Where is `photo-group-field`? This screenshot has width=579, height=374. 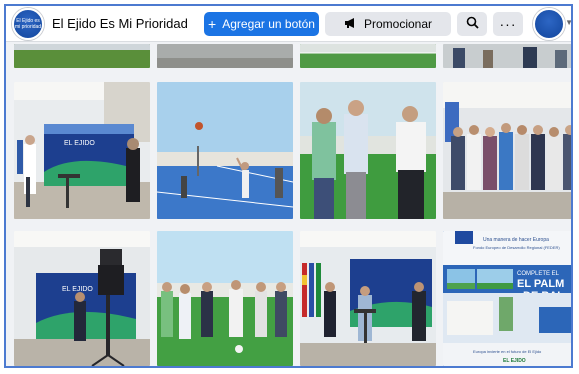 photo-group-field is located at coordinates (225, 298).